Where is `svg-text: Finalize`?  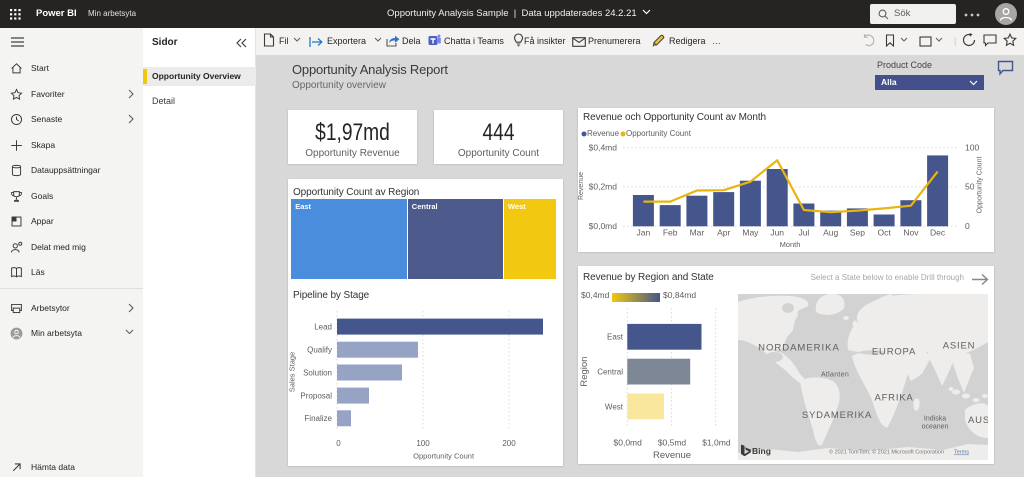 svg-text: Finalize is located at coordinates (318, 418).